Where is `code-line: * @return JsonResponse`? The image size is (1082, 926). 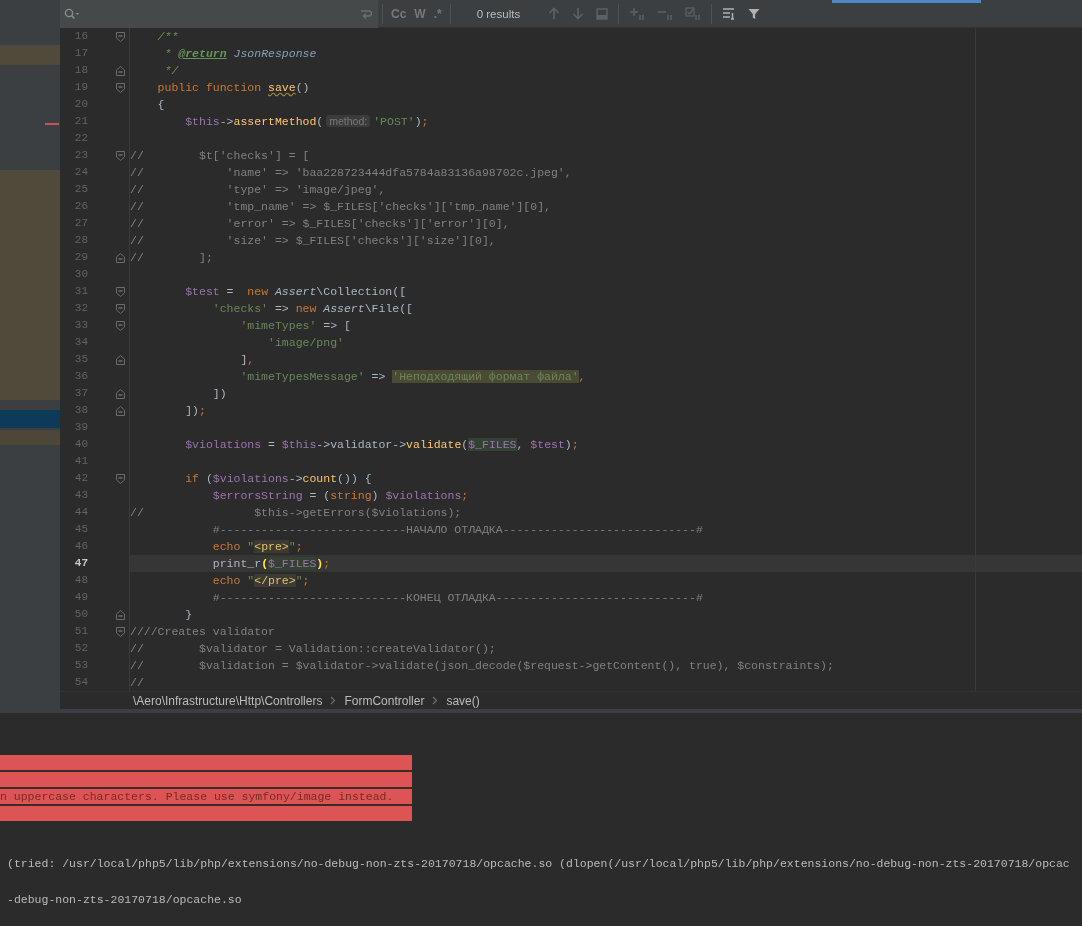 code-line: * @return JsonResponse is located at coordinates (240, 54).